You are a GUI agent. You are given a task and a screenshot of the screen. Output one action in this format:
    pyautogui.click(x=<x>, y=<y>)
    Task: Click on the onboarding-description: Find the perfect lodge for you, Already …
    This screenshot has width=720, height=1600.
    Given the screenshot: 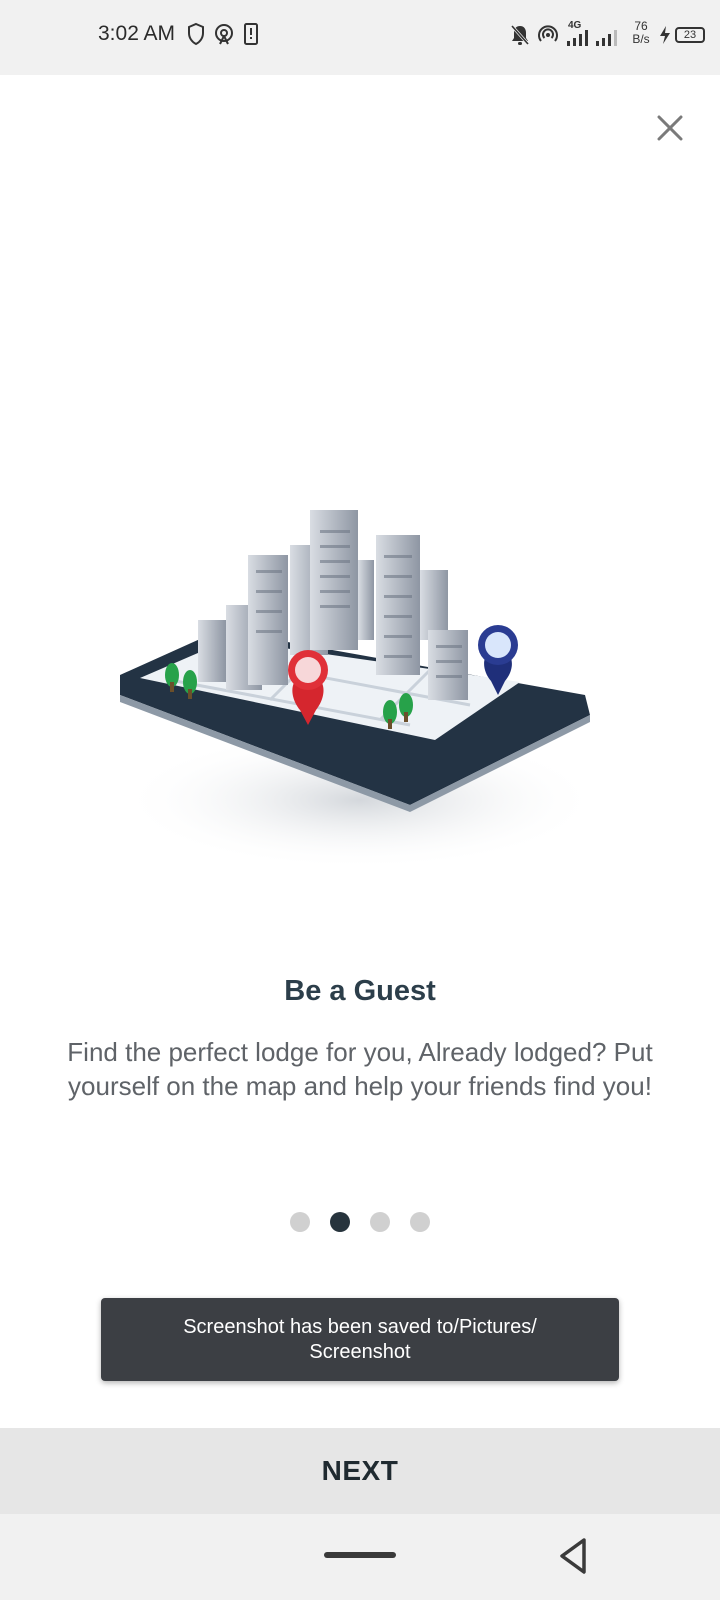 What is the action you would take?
    pyautogui.click(x=360, y=1069)
    